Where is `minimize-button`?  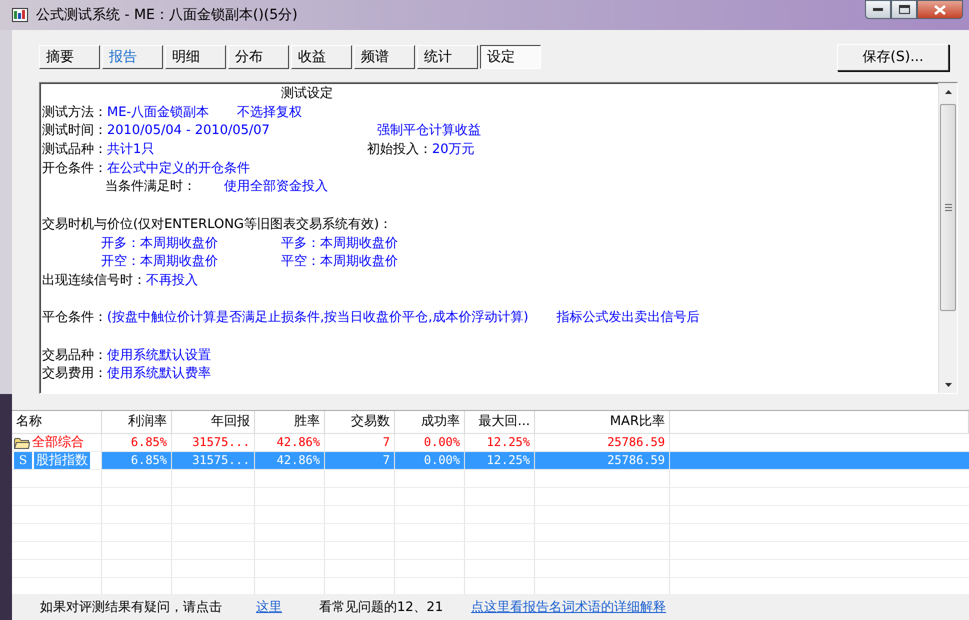 minimize-button is located at coordinates (878, 9).